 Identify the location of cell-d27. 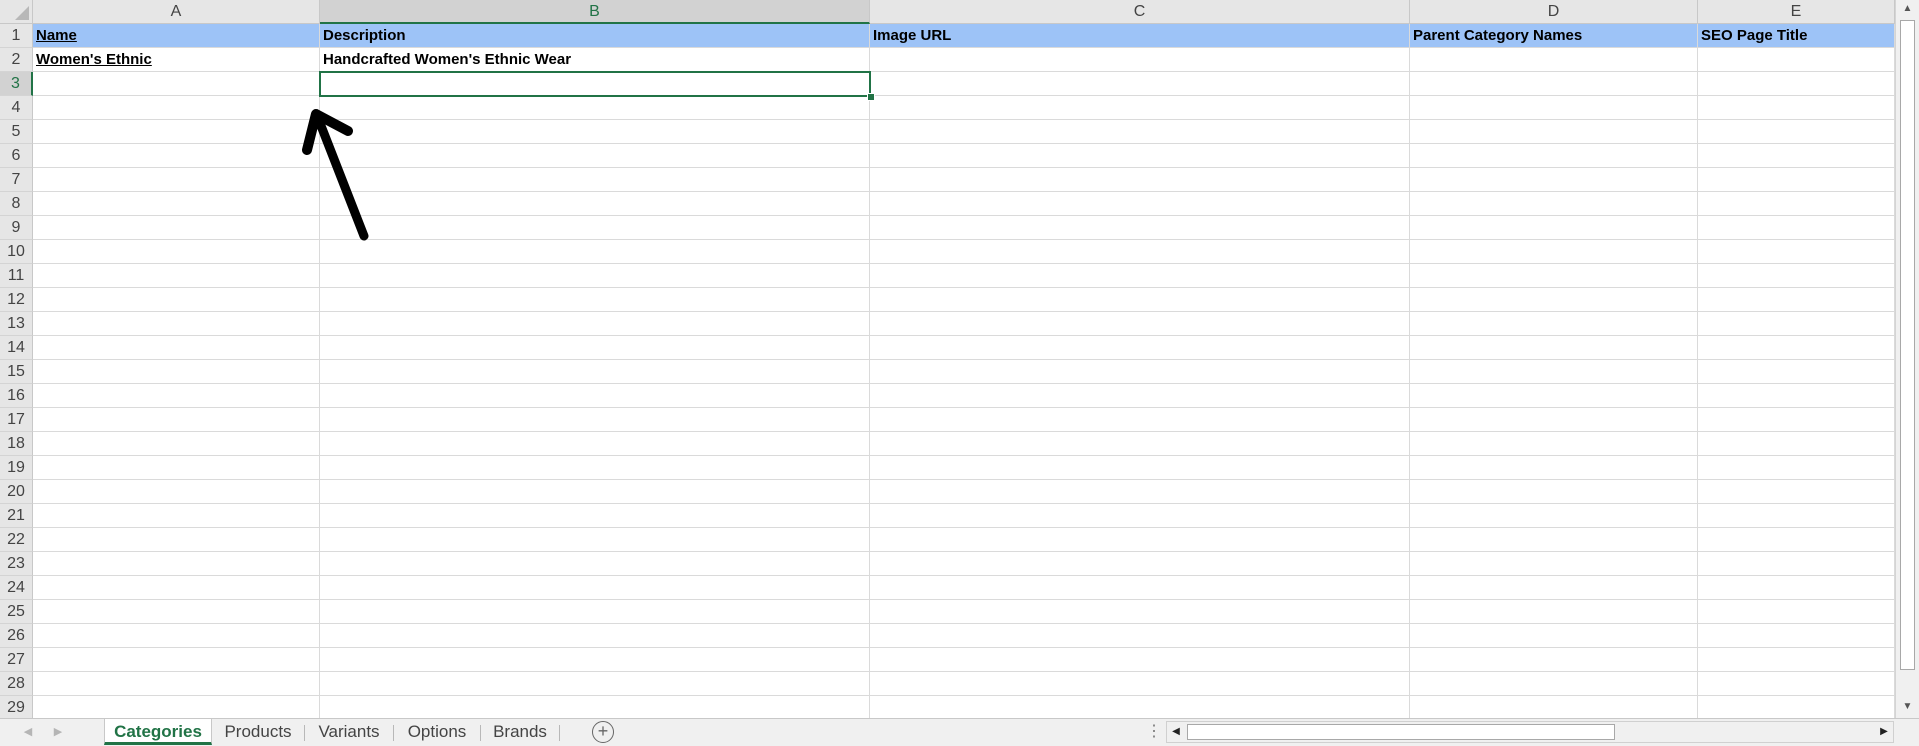
(1554, 660).